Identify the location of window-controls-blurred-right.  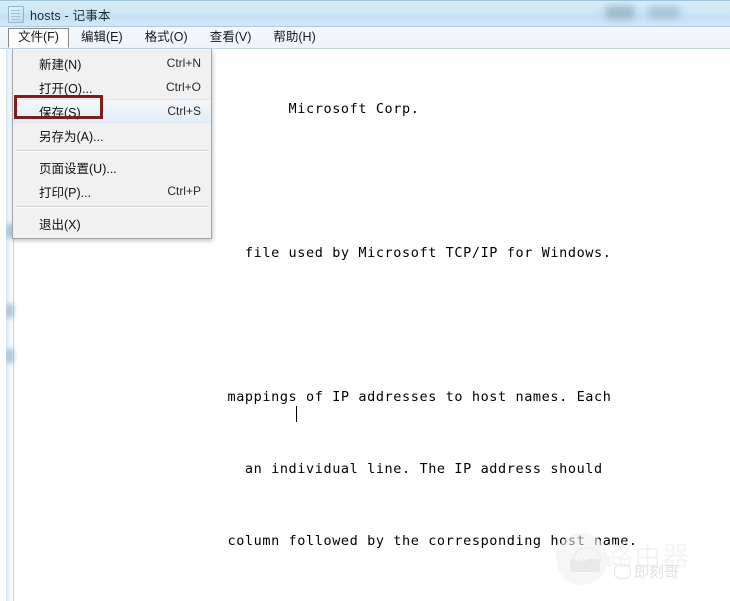
(664, 12).